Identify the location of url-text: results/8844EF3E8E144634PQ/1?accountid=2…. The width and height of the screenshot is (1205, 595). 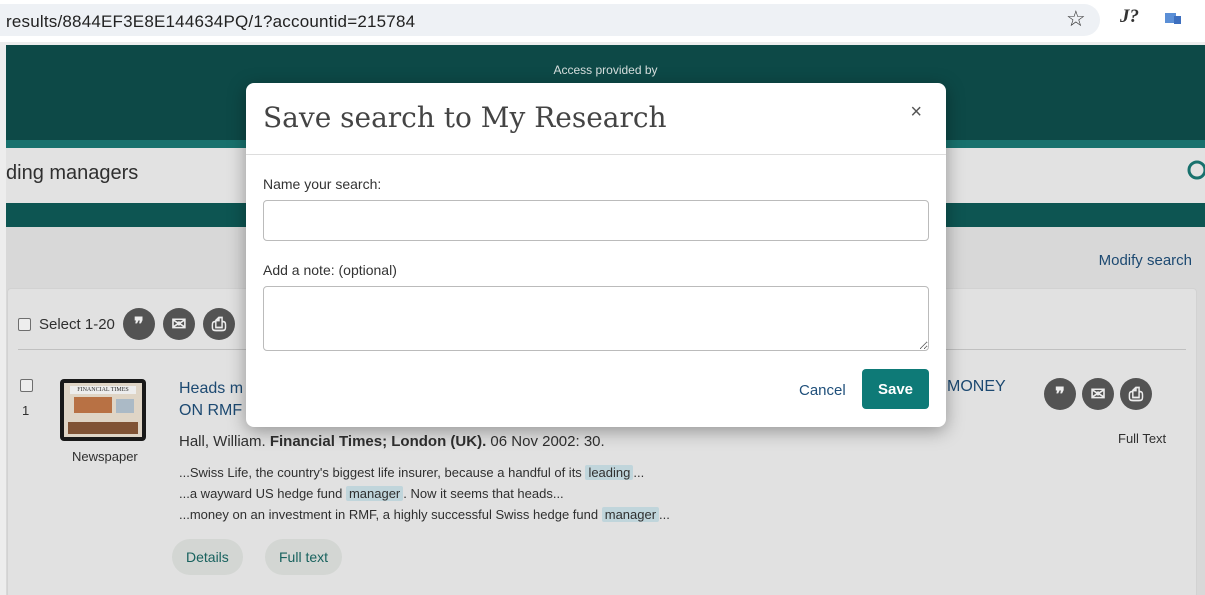
(211, 21).